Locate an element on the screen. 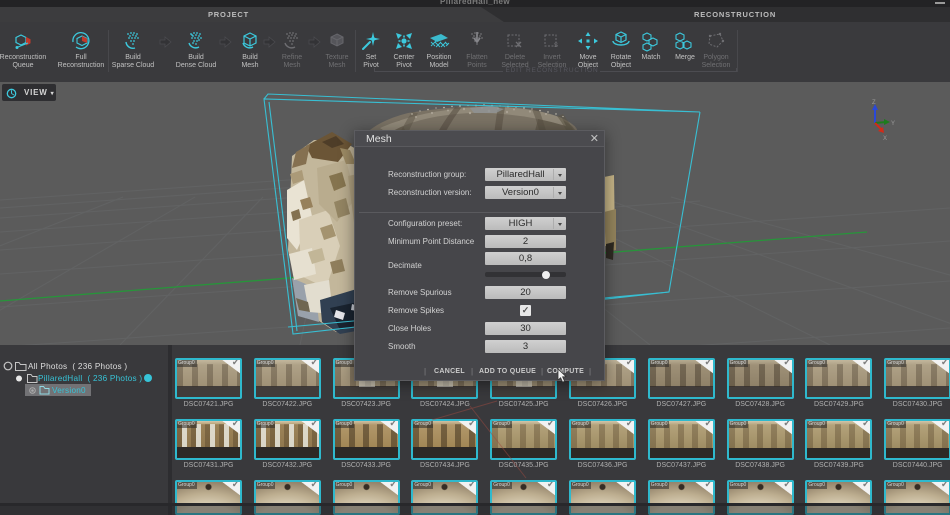  svg-text: Z is located at coordinates (874, 103).